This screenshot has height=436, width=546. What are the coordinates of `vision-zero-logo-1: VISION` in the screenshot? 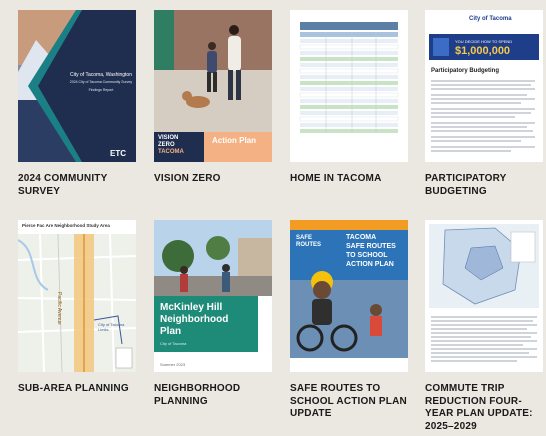 It's located at (168, 138).